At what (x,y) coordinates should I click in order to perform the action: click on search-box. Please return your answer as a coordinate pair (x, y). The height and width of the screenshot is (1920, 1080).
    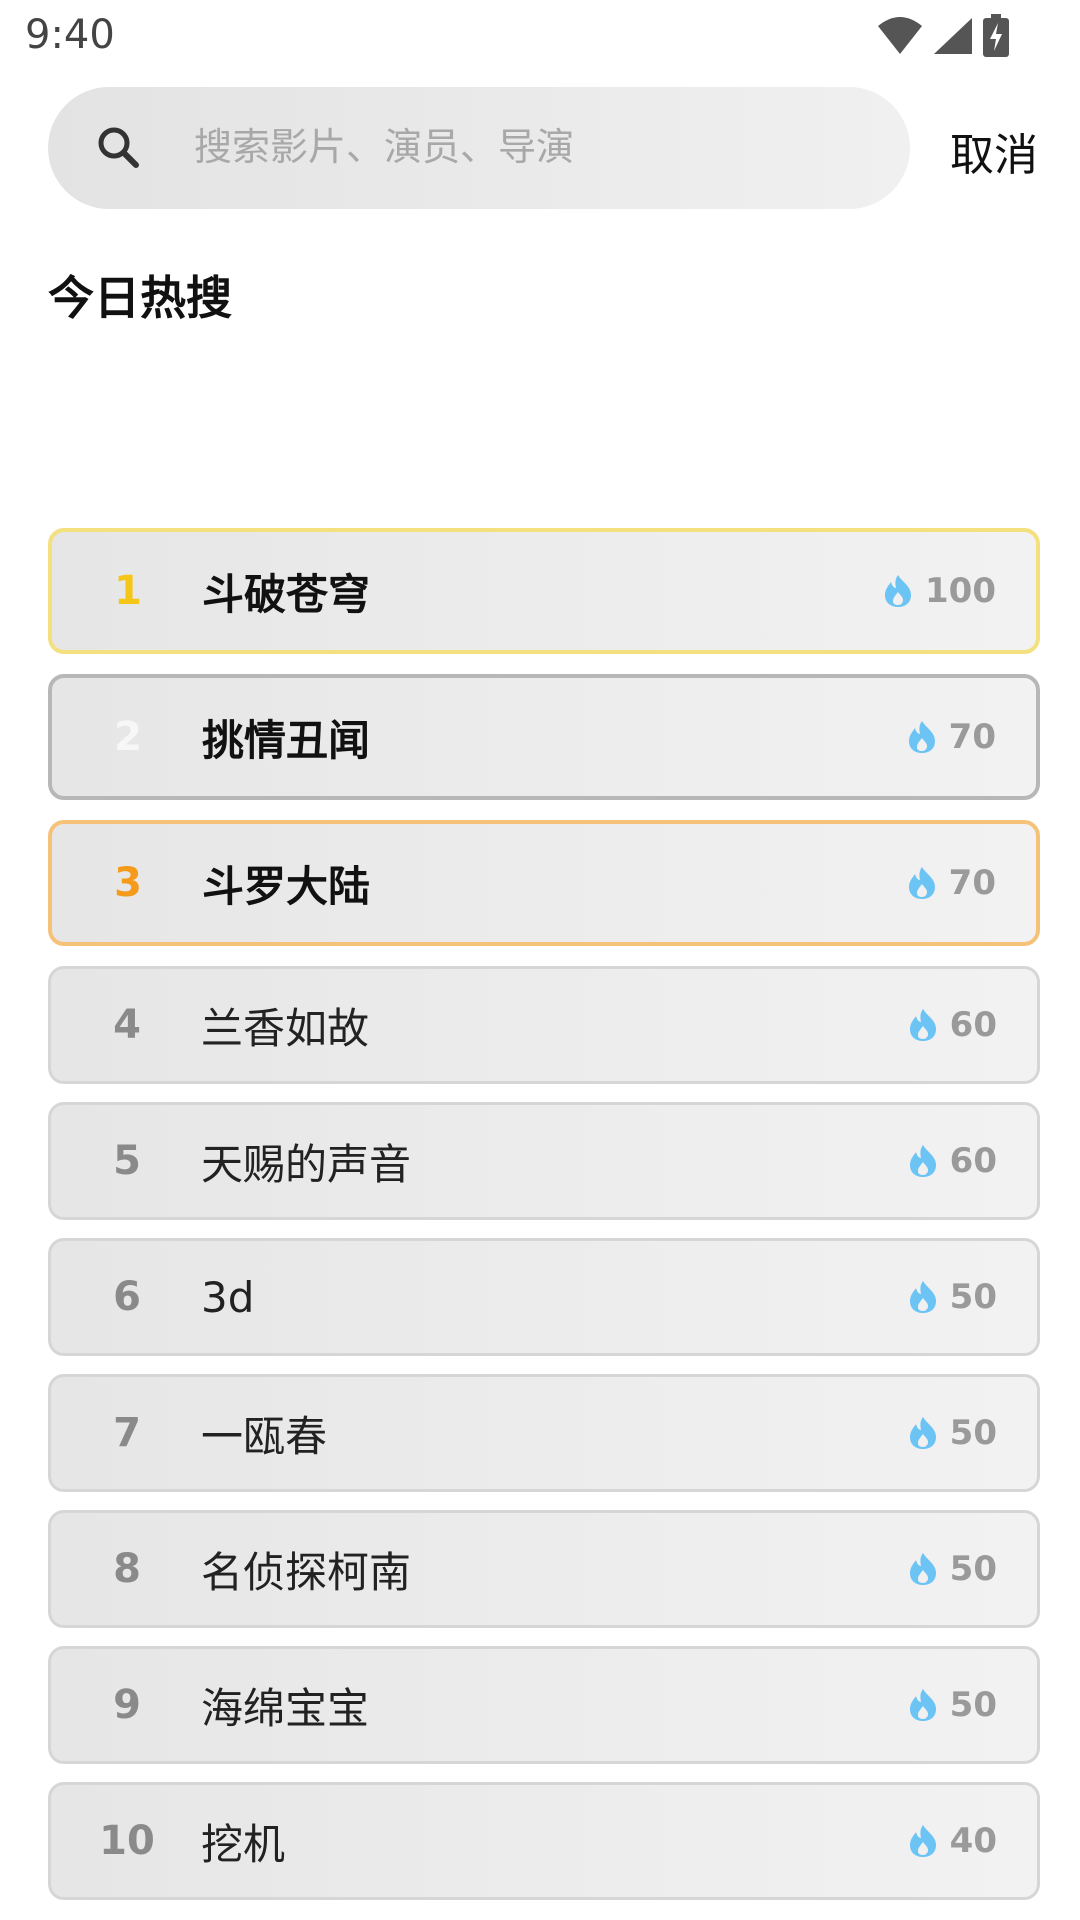
    Looking at the image, I should click on (479, 148).